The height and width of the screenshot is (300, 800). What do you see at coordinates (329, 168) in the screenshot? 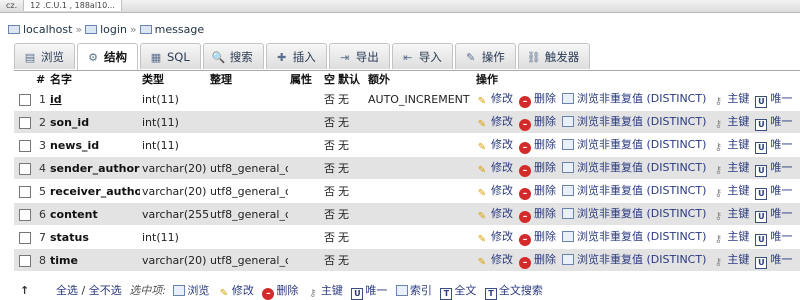
I see `field-null: 否` at bounding box center [329, 168].